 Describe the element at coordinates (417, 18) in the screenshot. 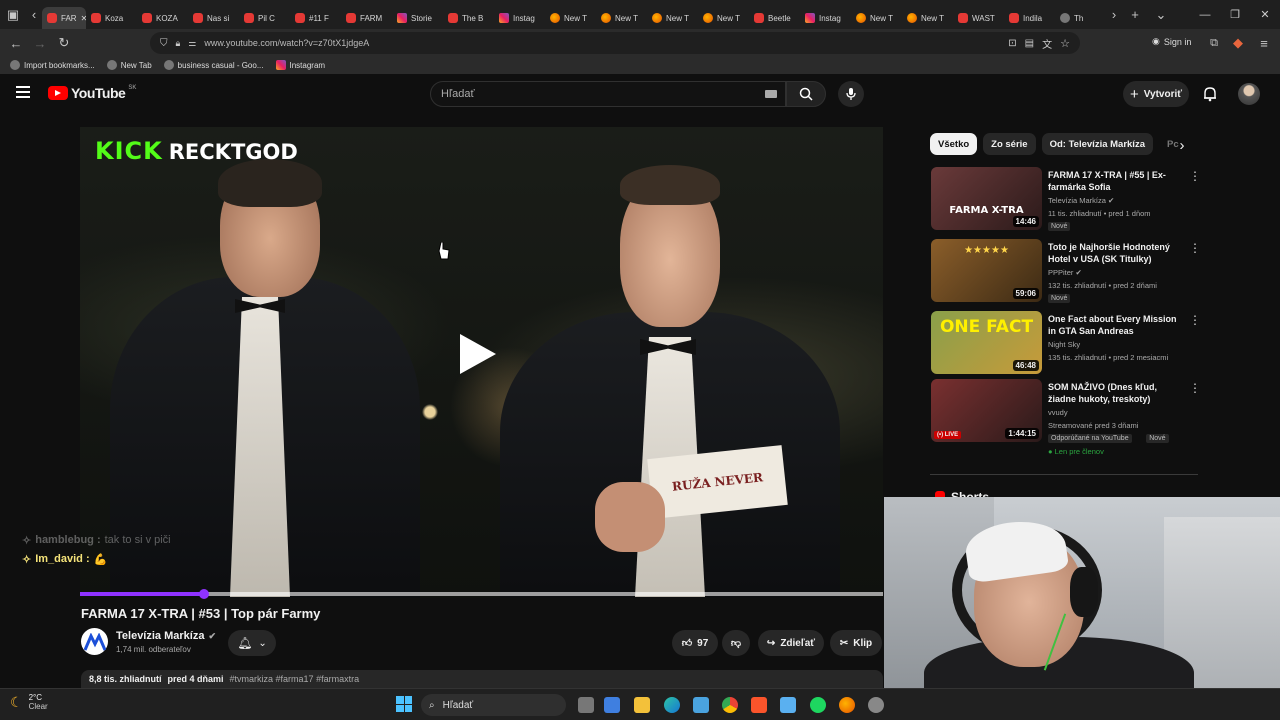

I see `browser-tab: Storie` at that location.